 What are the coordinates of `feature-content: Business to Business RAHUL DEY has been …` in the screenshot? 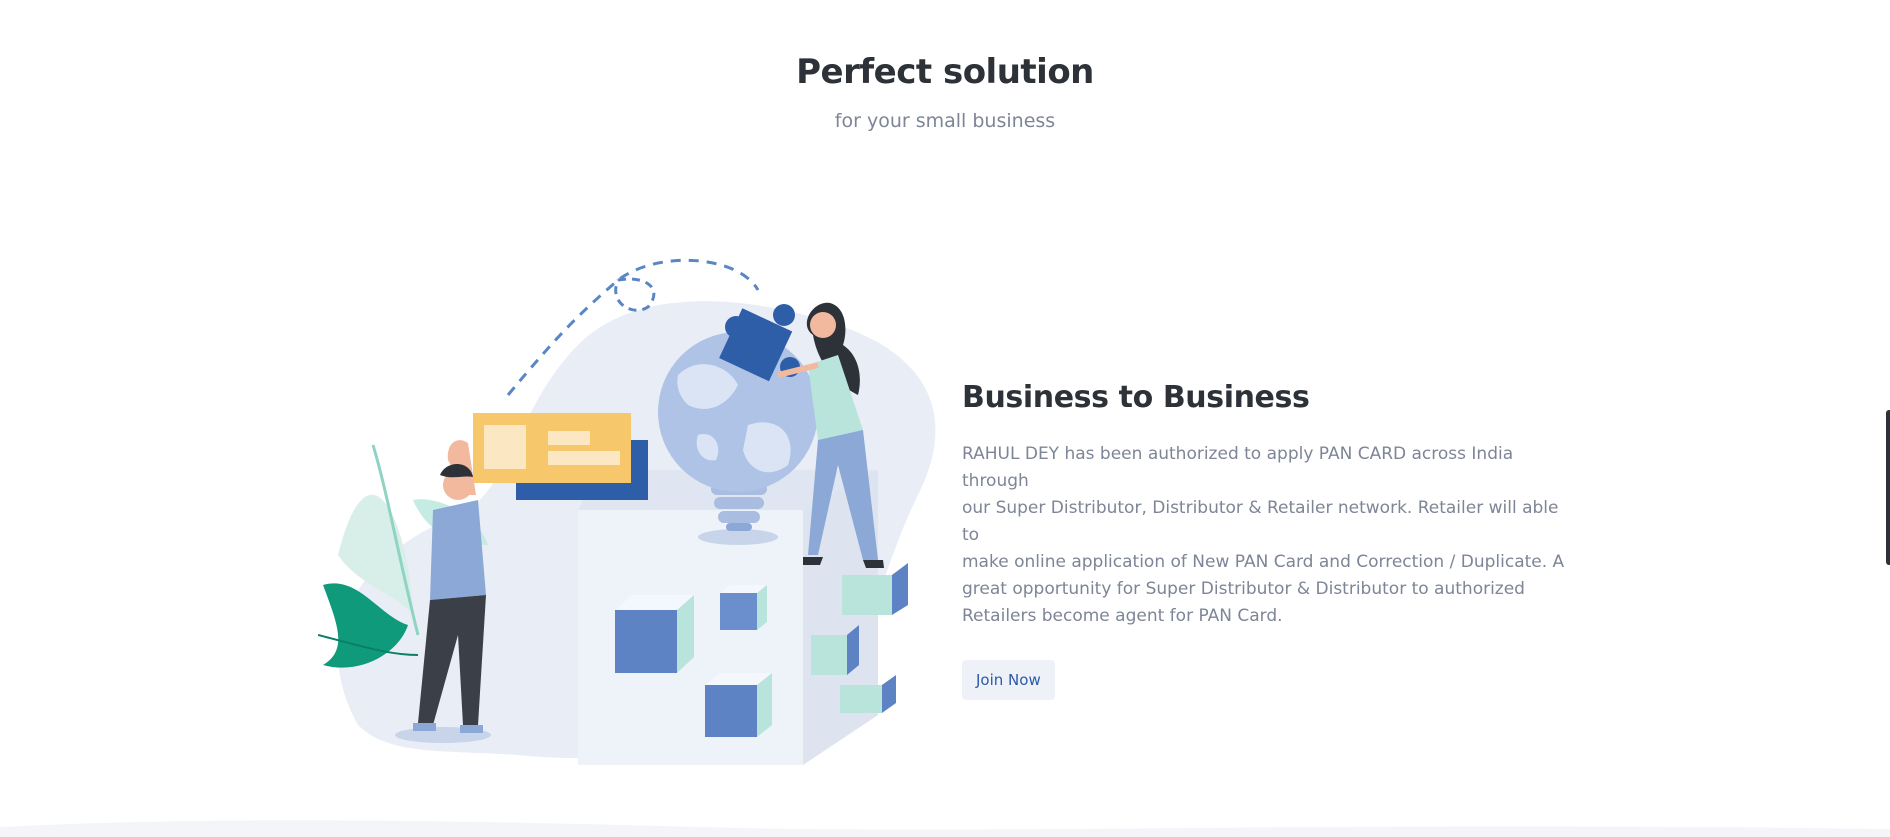 It's located at (1263, 540).